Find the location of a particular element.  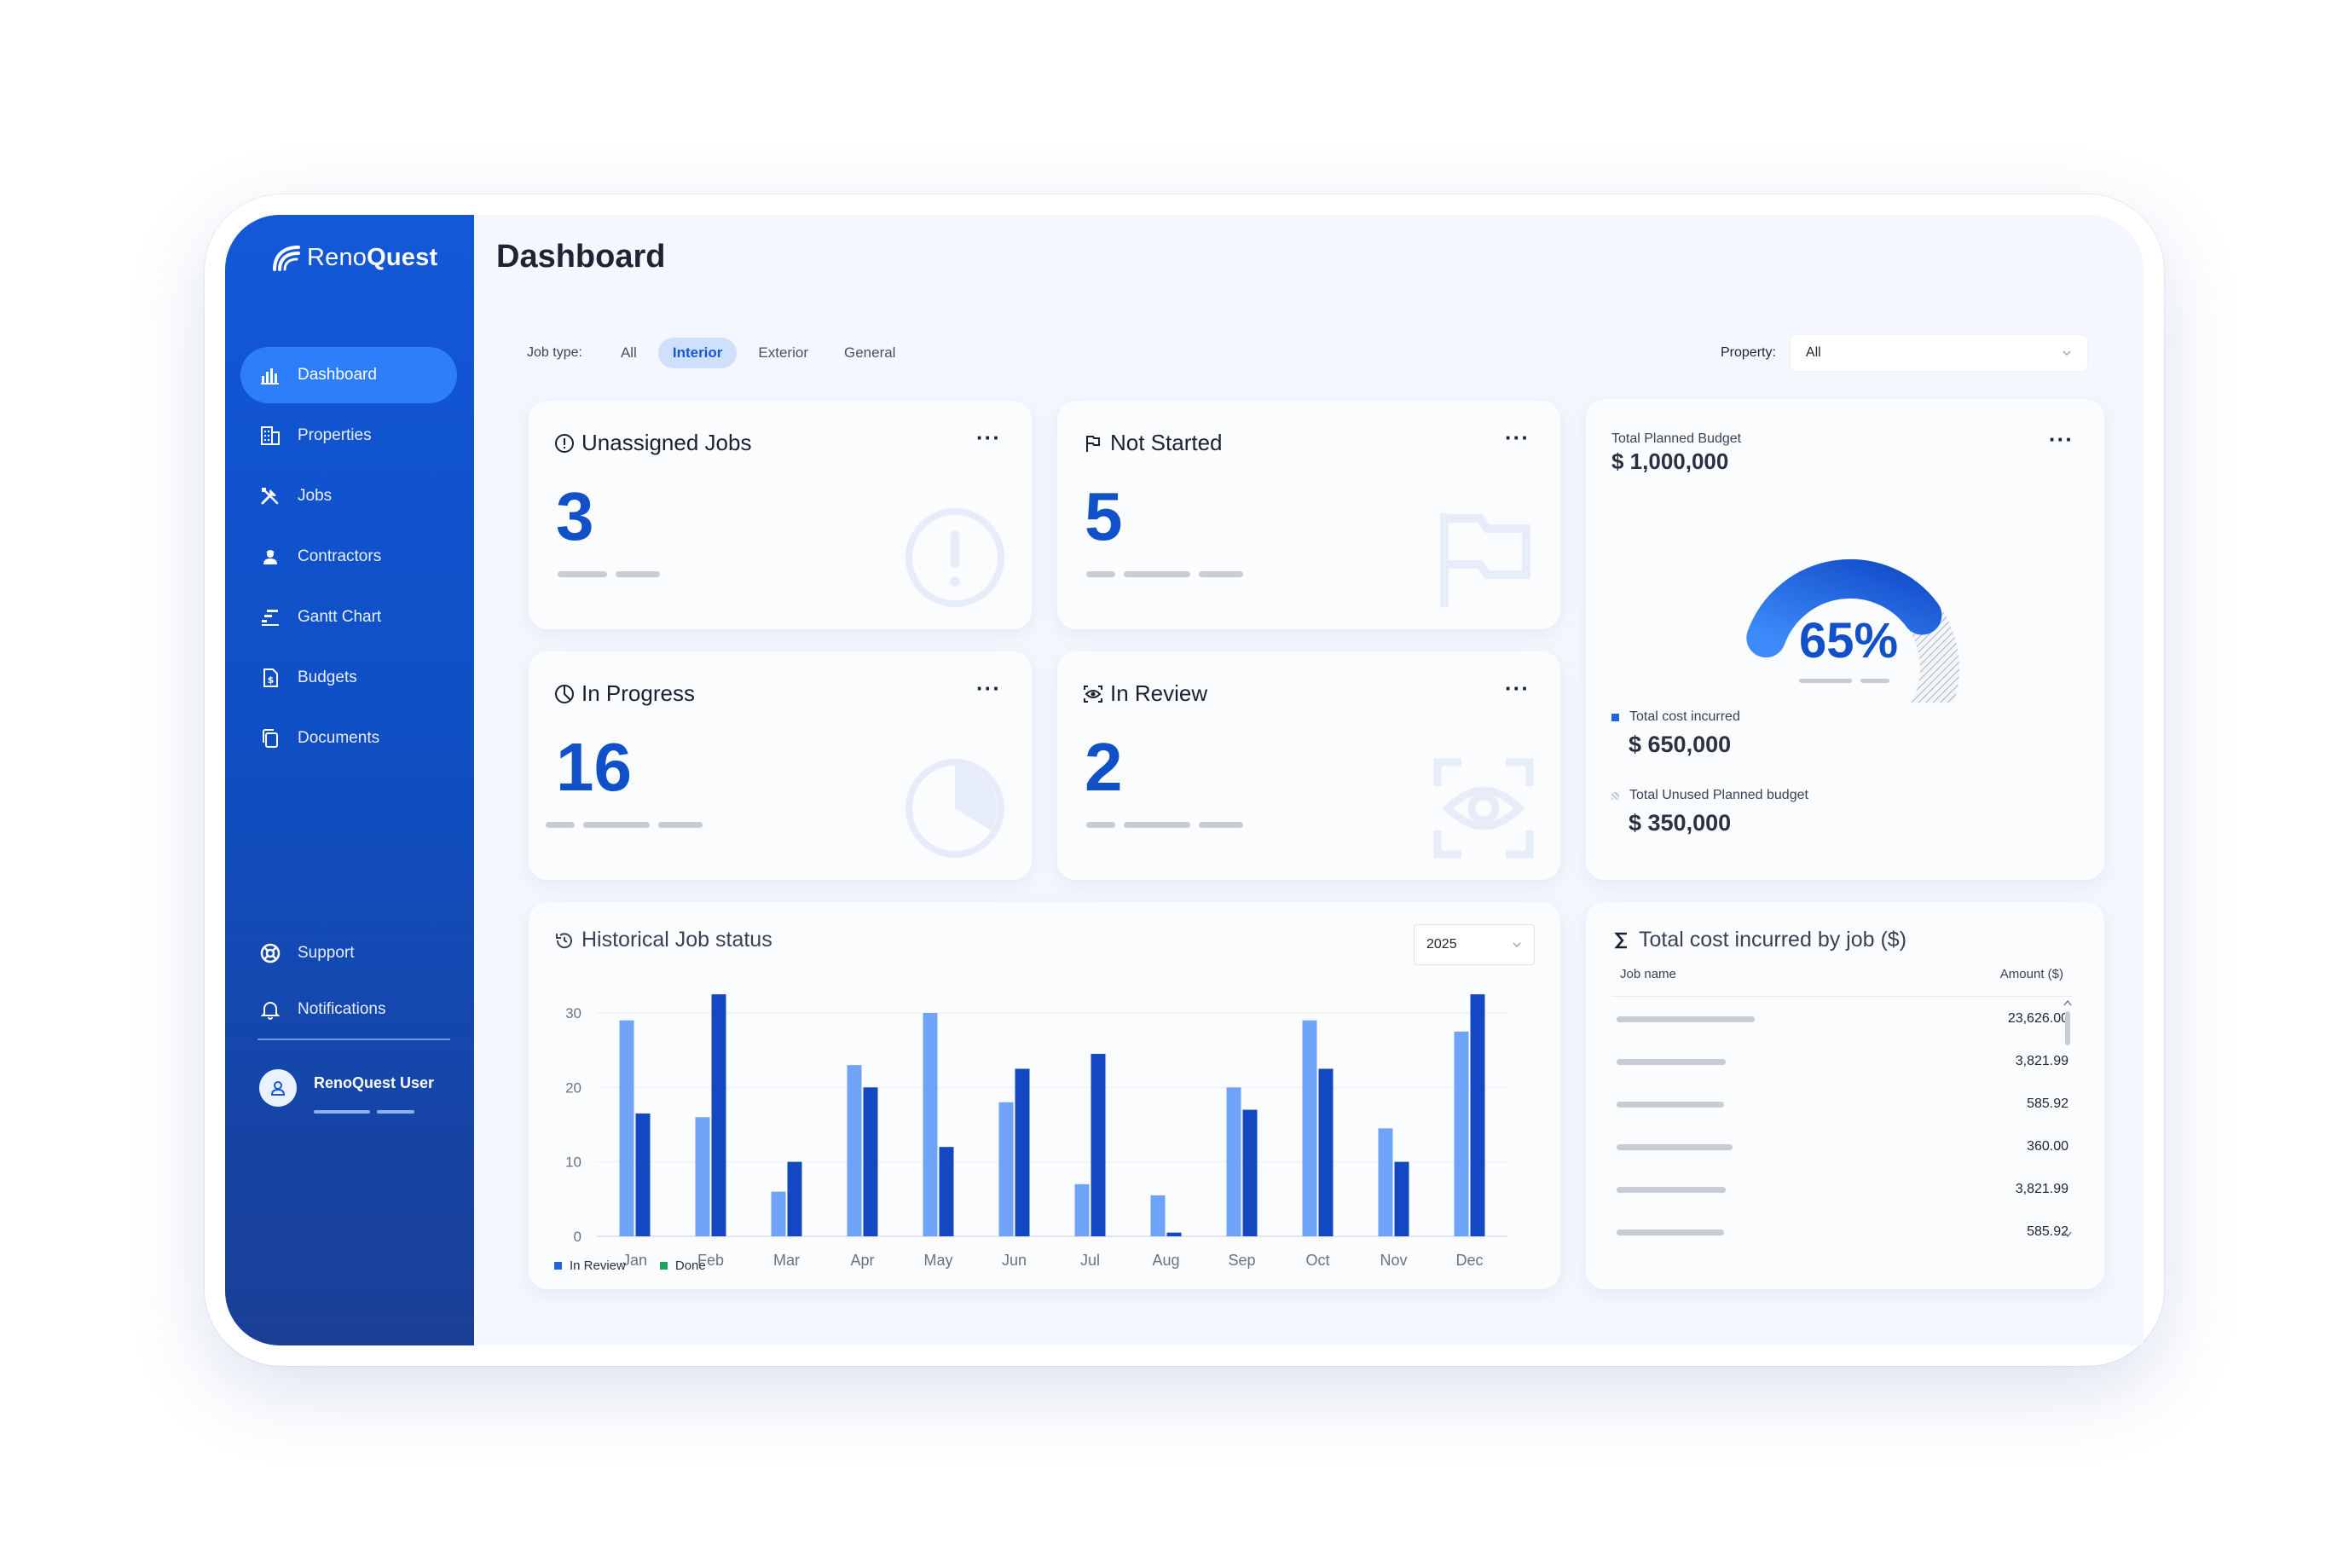

legend-done: Done is located at coordinates (691, 1265).